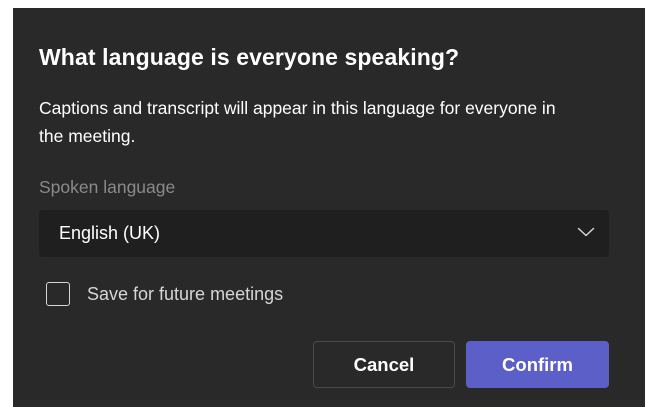 This screenshot has width=647, height=407. Describe the element at coordinates (110, 233) in the screenshot. I see `selected-language: English (UK)` at that location.